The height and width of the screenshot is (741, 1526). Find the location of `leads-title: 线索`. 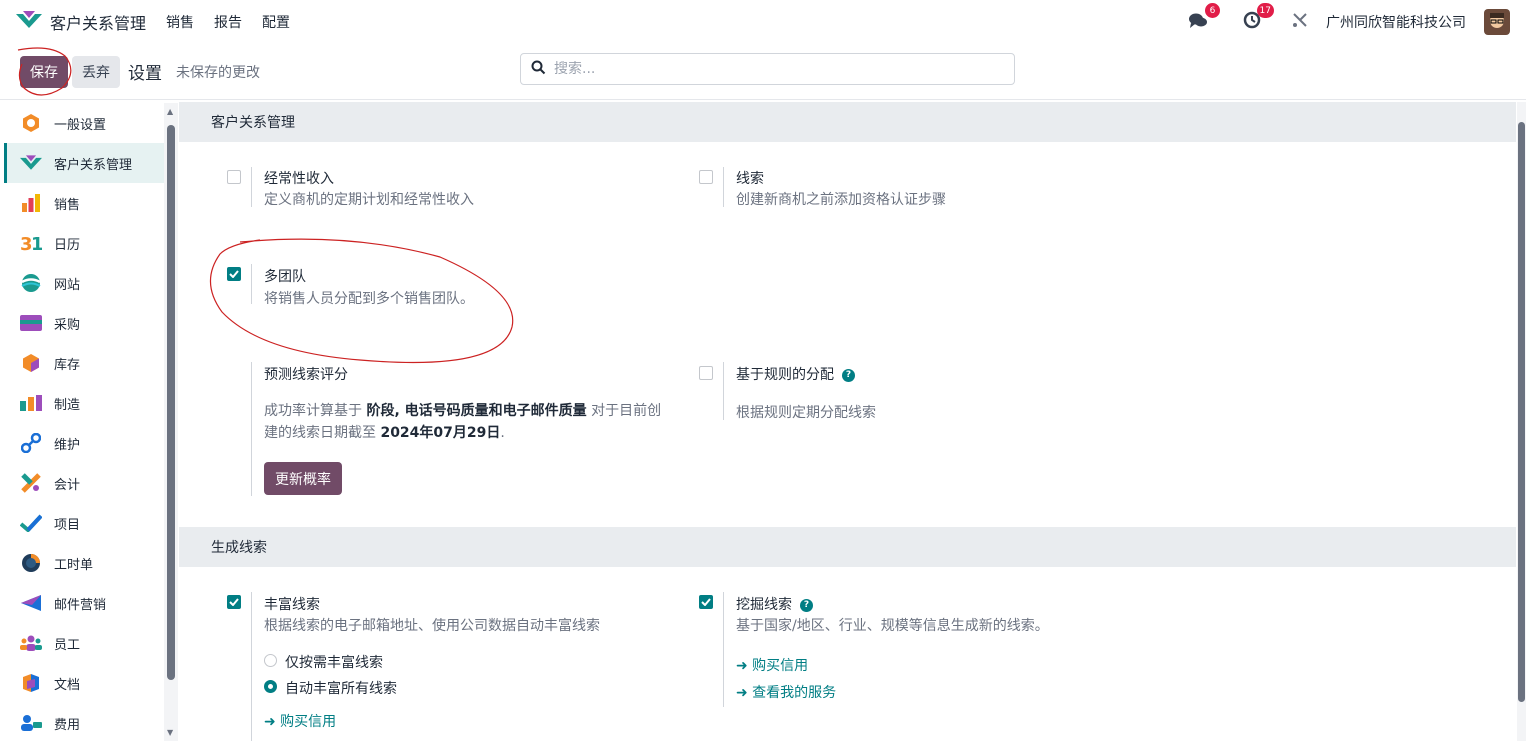

leads-title: 线索 is located at coordinates (750, 179).